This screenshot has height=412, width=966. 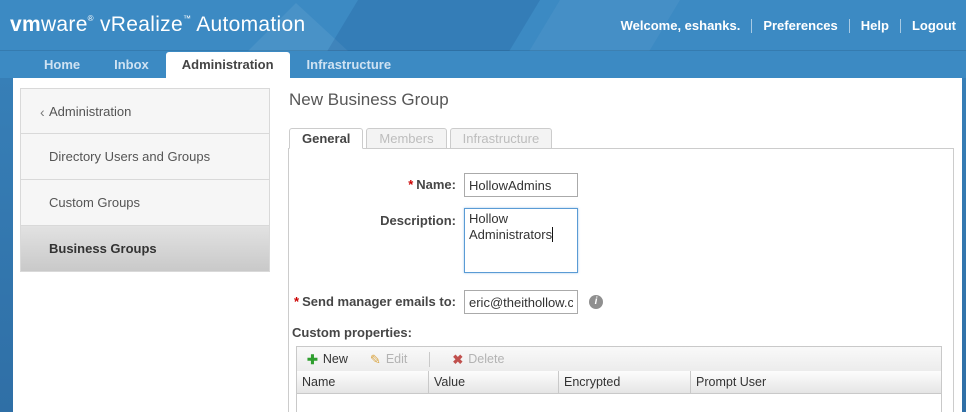 What do you see at coordinates (406, 138) in the screenshot?
I see `tab-members: Members` at bounding box center [406, 138].